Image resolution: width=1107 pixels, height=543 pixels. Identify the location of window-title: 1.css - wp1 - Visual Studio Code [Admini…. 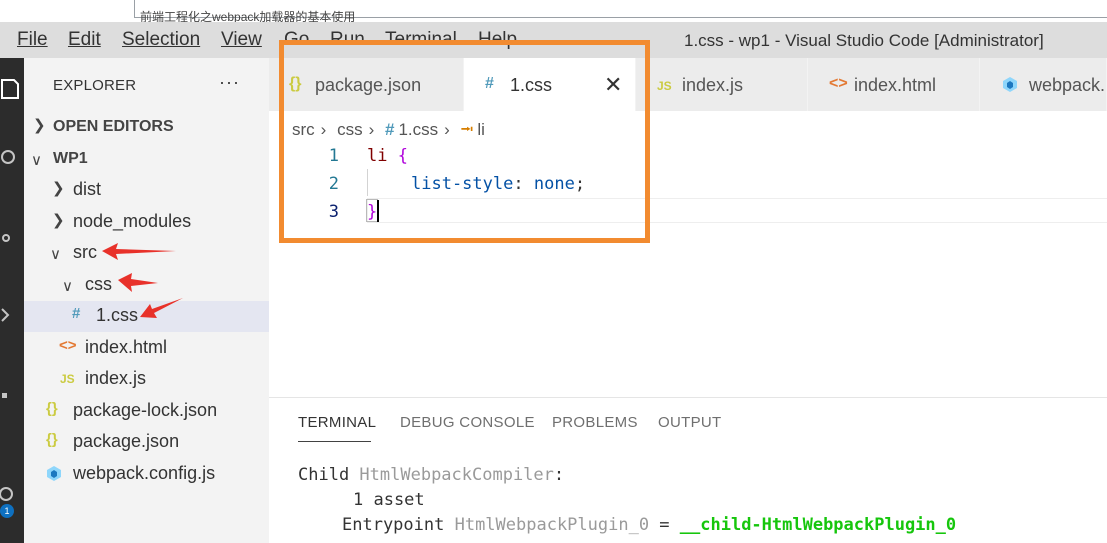
(864, 40).